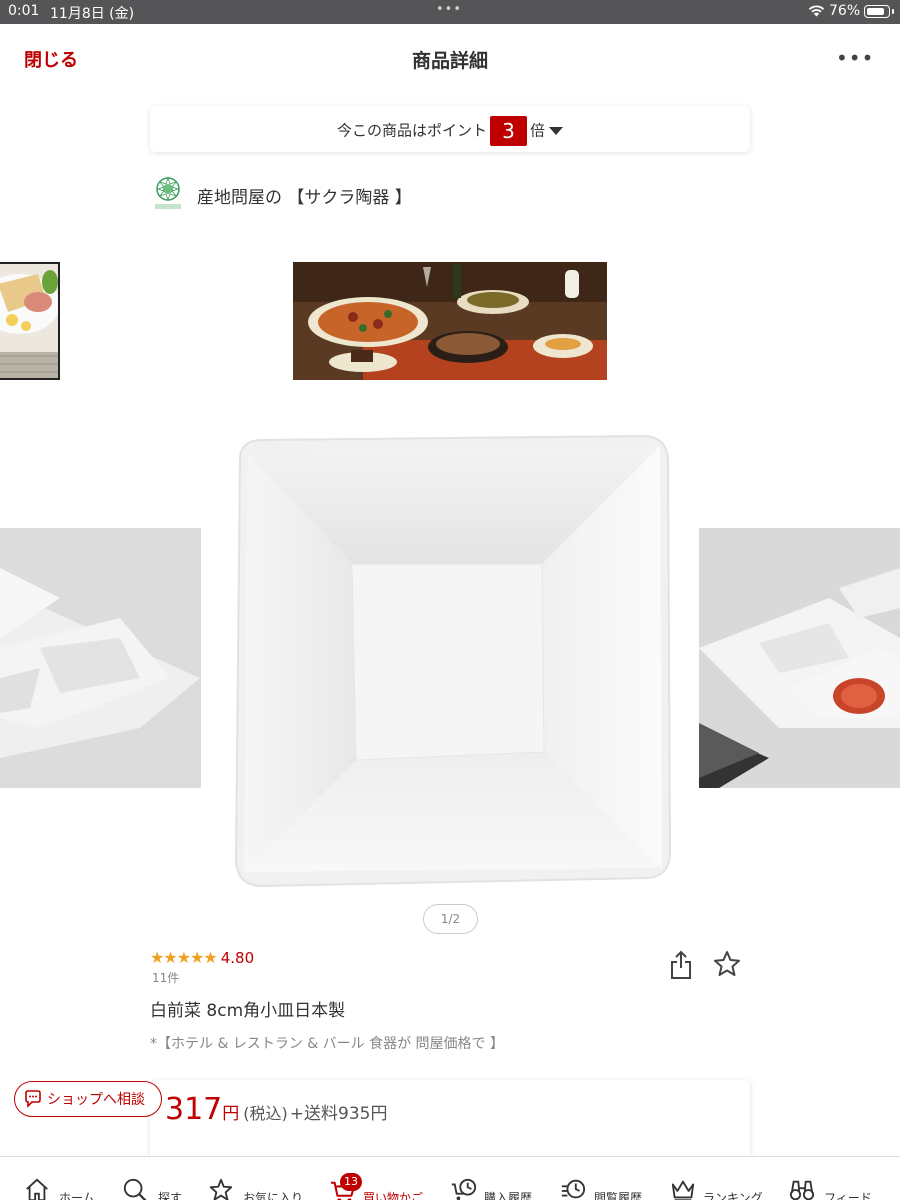 This screenshot has width=900, height=1200. I want to click on tab-favorites-label: お気に入り, so click(273, 1195).